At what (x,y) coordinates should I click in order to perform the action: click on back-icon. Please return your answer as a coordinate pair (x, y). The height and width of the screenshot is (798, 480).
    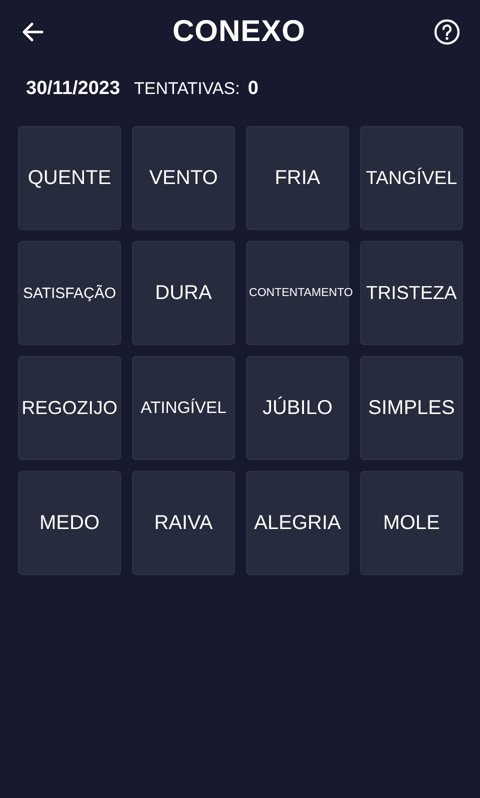
    Looking at the image, I should click on (33, 32).